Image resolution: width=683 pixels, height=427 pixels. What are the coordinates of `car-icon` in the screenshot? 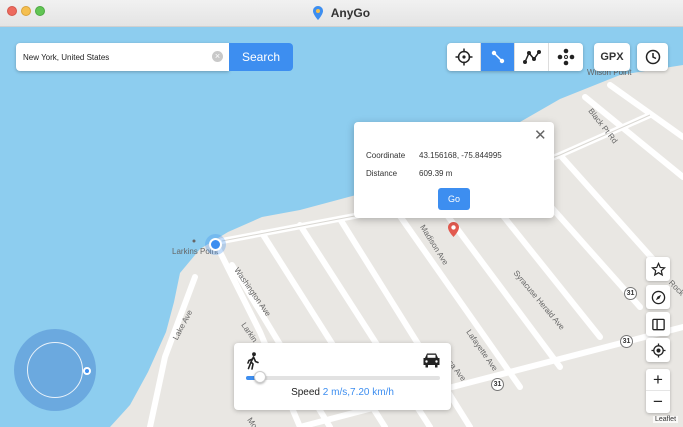 It's located at (431, 360).